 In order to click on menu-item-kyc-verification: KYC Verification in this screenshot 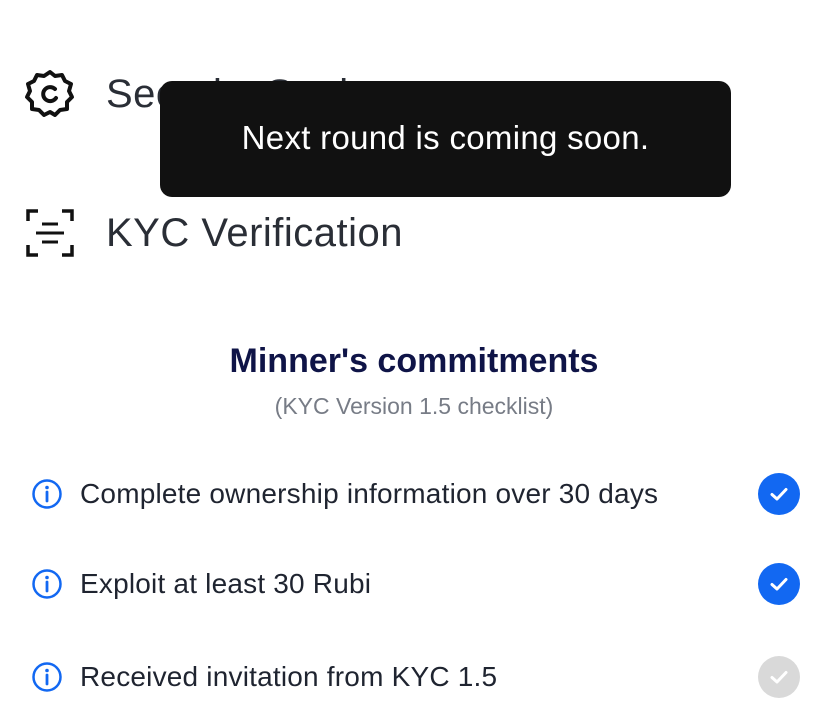, I will do `click(212, 233)`.